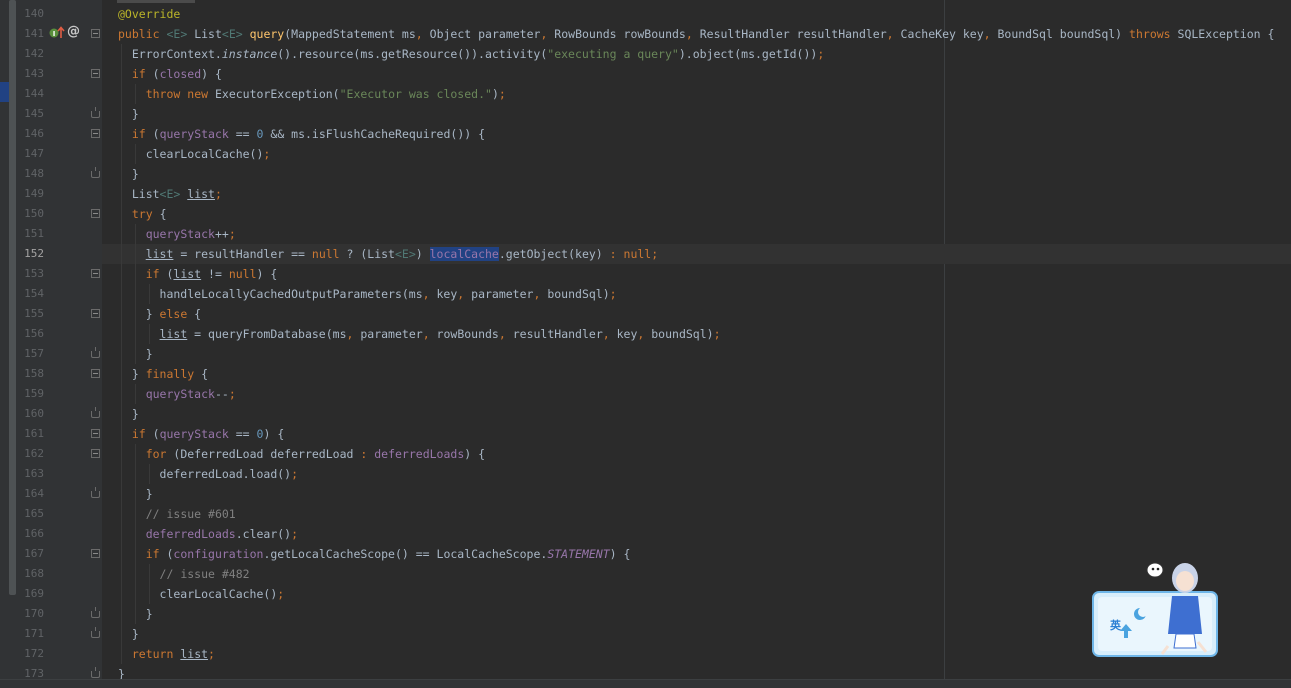 The image size is (1291, 688). I want to click on line-number: 148, so click(31, 174).